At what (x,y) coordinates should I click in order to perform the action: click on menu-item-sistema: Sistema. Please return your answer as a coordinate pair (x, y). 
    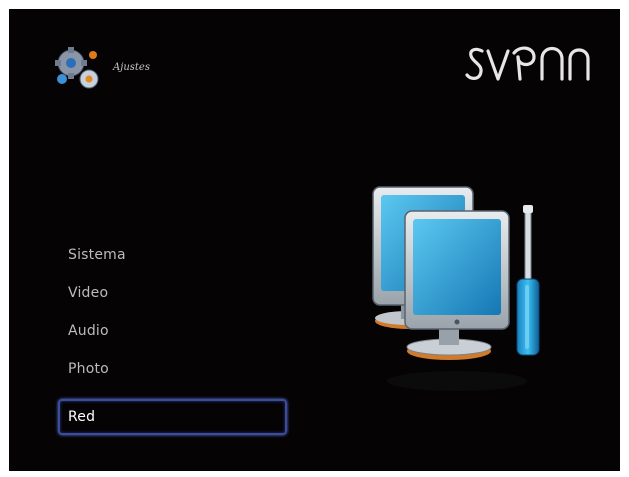
    Looking at the image, I should click on (172, 259).